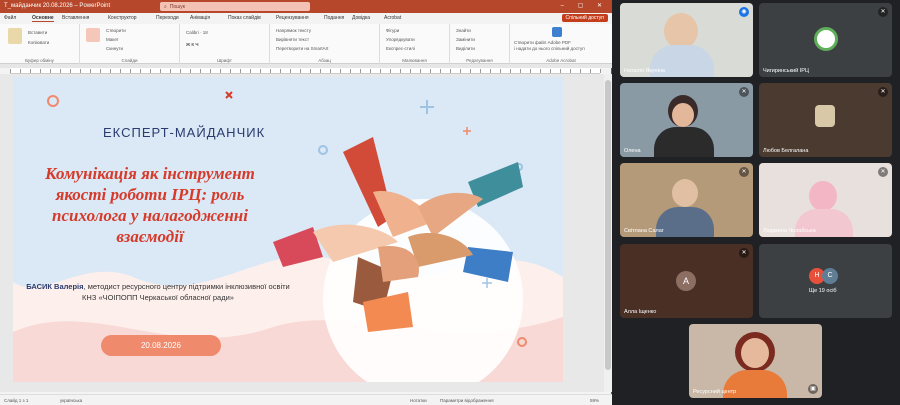 Image resolution: width=900 pixels, height=405 pixels. Describe the element at coordinates (235, 6) in the screenshot. I see `search-box: ⌕ Пошук` at that location.